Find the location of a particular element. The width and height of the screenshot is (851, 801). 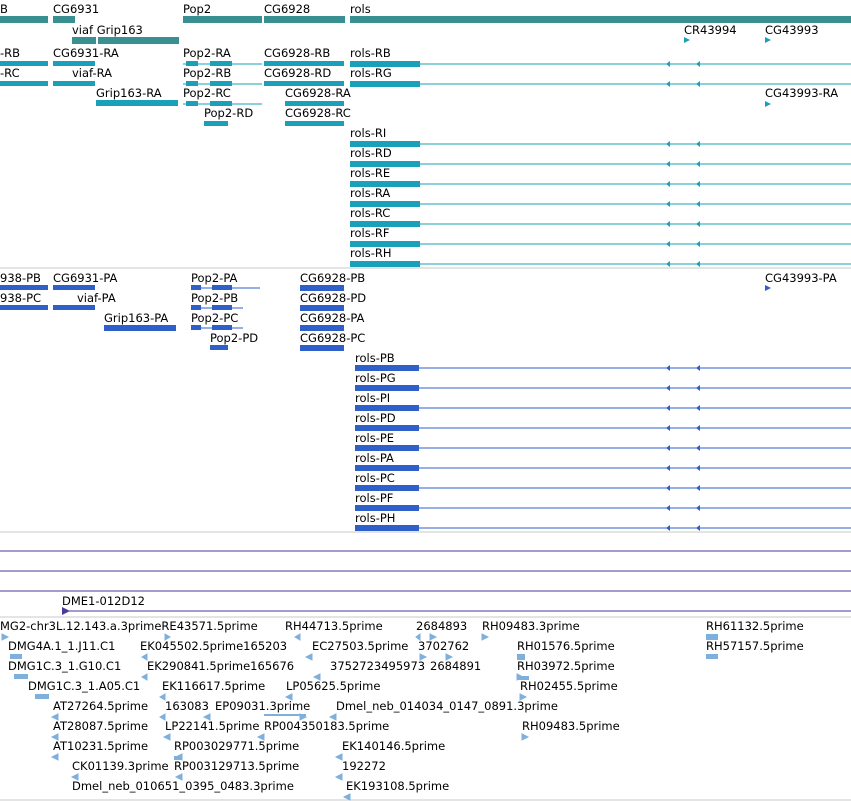

est-label: RH57157.5prime is located at coordinates (755, 646).